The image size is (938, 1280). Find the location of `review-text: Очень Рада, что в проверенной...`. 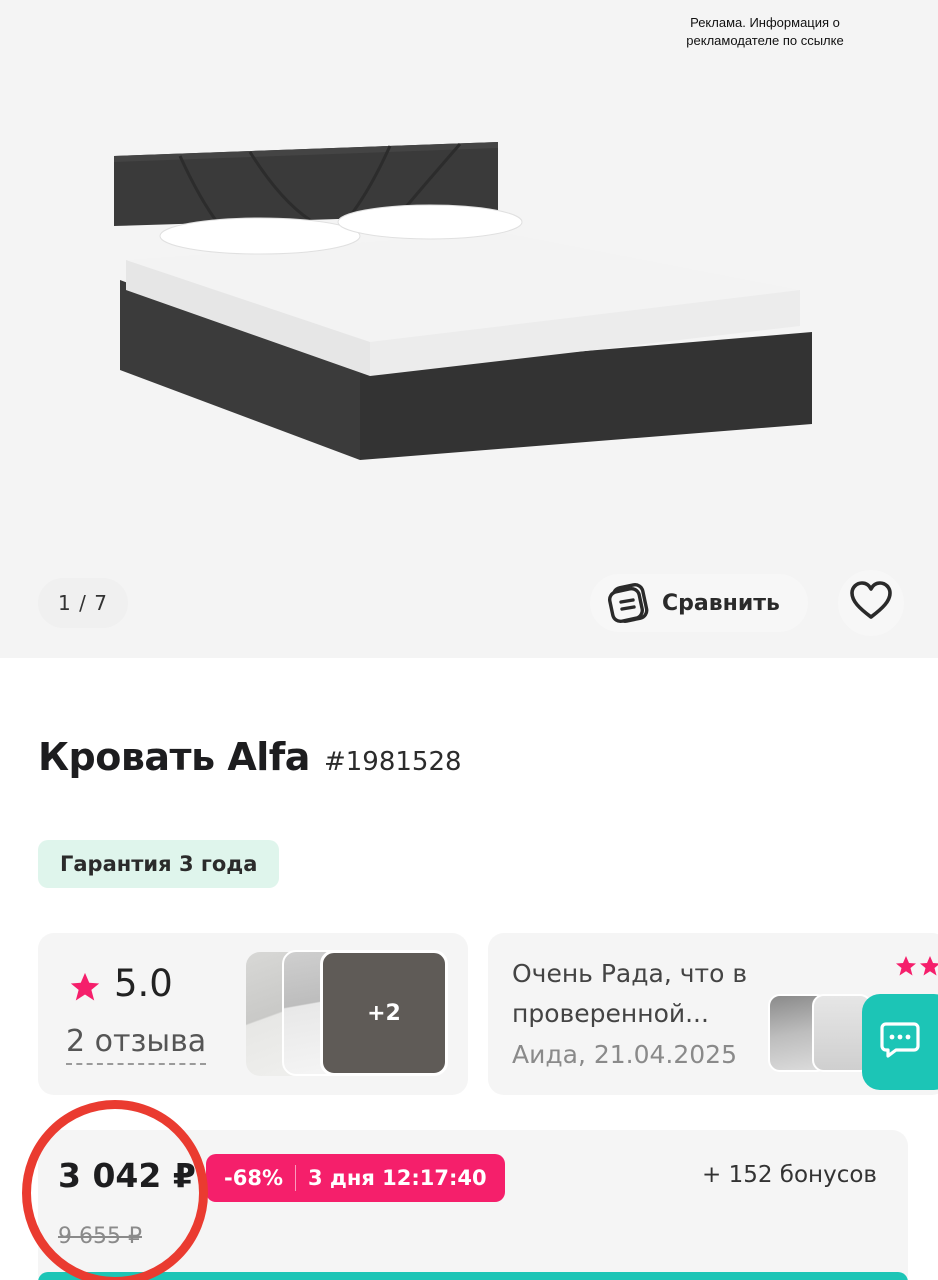

review-text: Очень Рада, что в проверенной... is located at coordinates (630, 993).